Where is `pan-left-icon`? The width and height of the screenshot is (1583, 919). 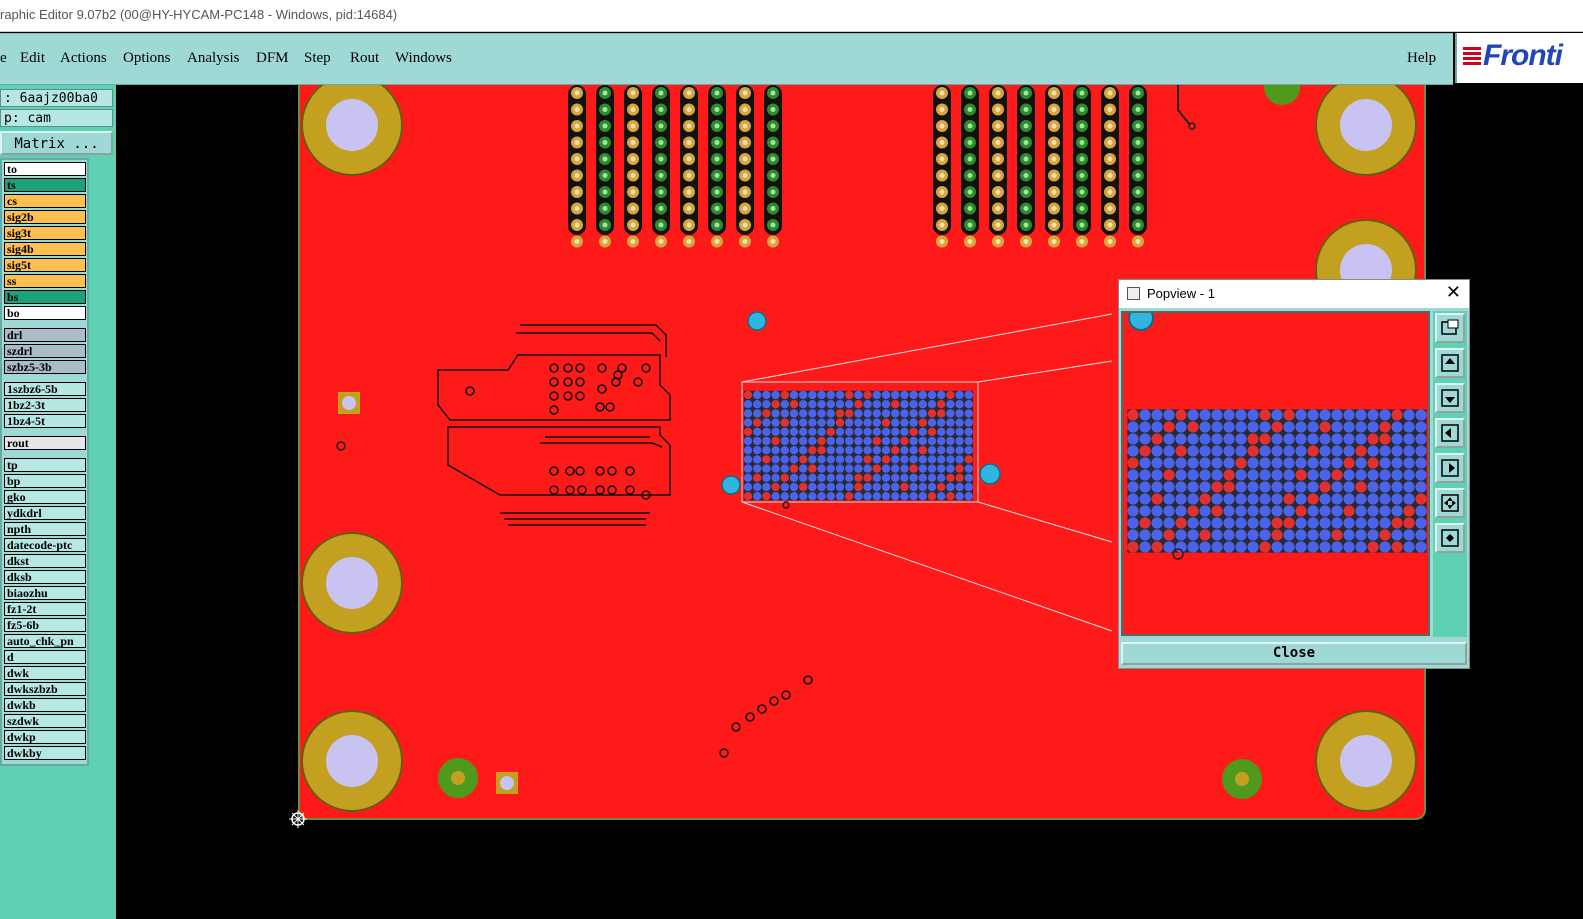 pan-left-icon is located at coordinates (1450, 433).